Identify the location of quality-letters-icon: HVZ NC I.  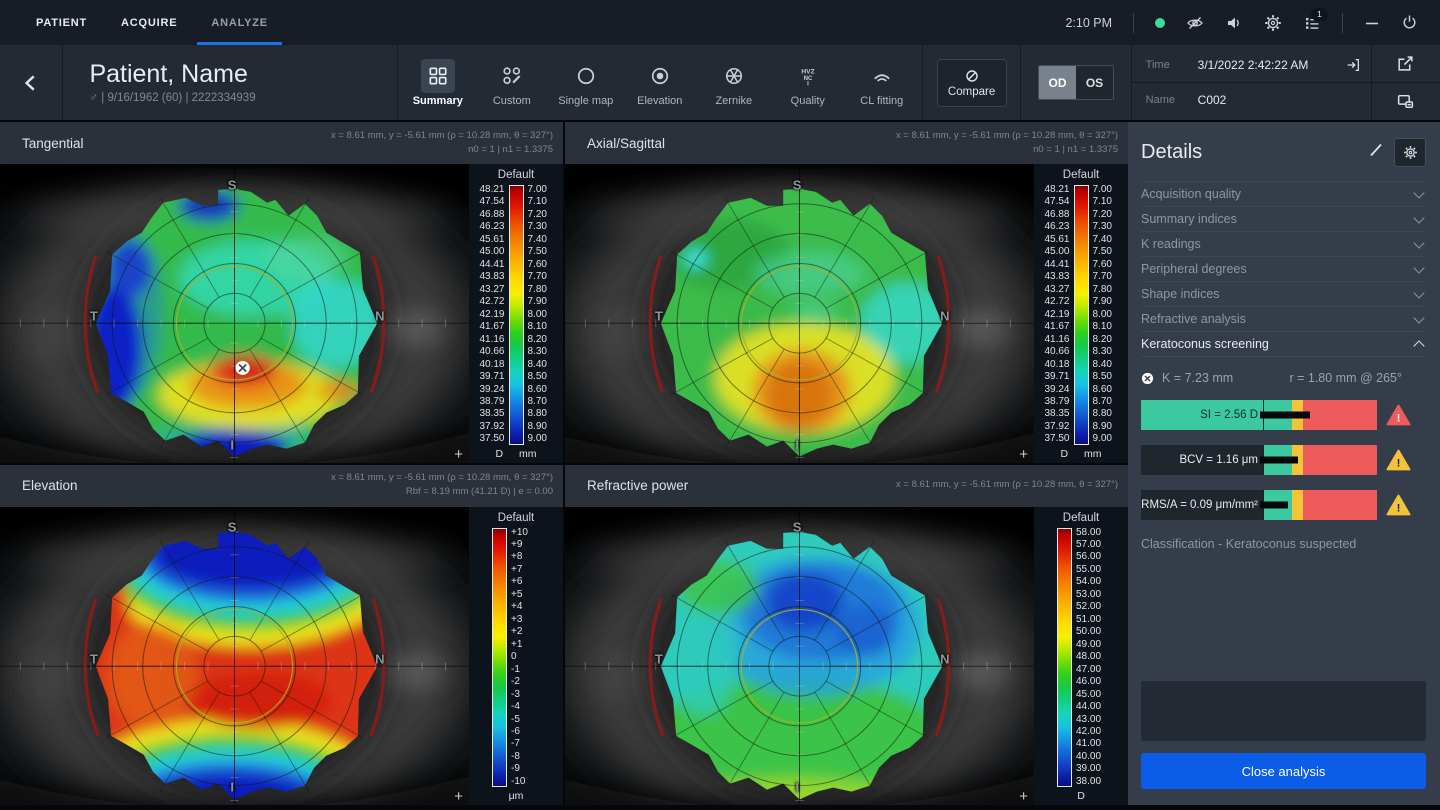
(808, 76).